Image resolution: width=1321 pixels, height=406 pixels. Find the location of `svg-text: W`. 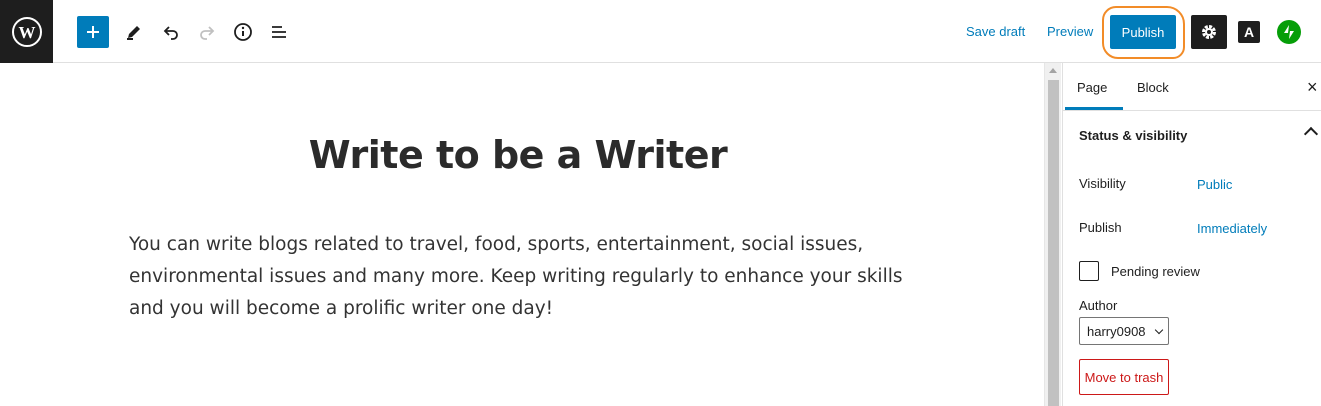

svg-text: W is located at coordinates (26, 32).